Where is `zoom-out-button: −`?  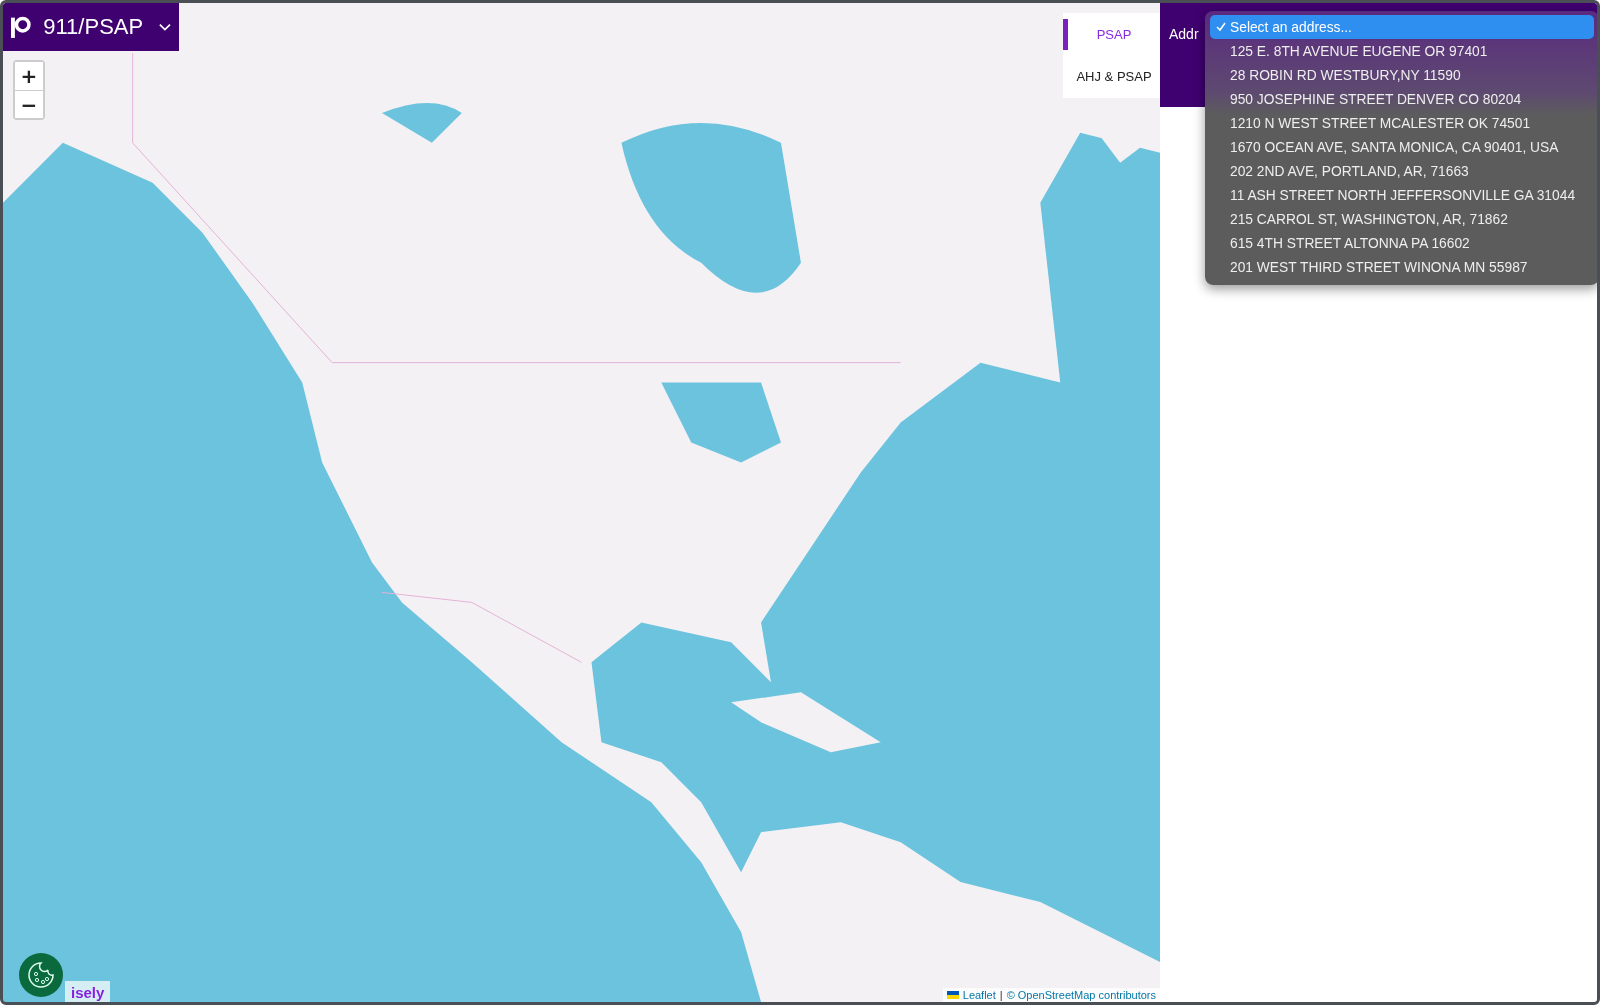
zoom-out-button: − is located at coordinates (29, 104).